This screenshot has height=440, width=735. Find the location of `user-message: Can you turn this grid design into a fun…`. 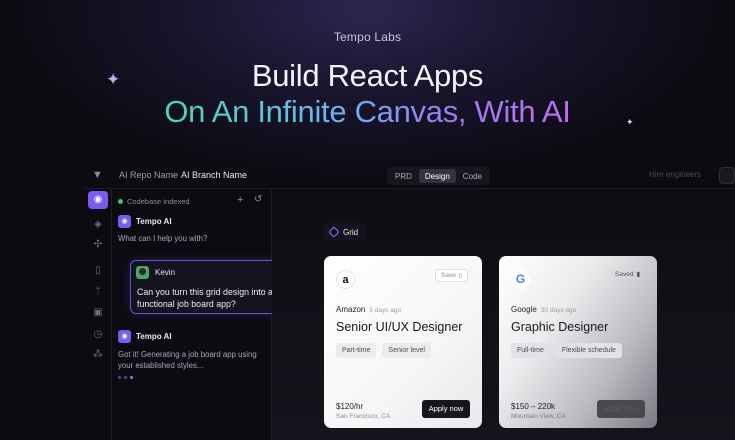

user-message: Can you turn this grid design into a fun… is located at coordinates (205, 298).